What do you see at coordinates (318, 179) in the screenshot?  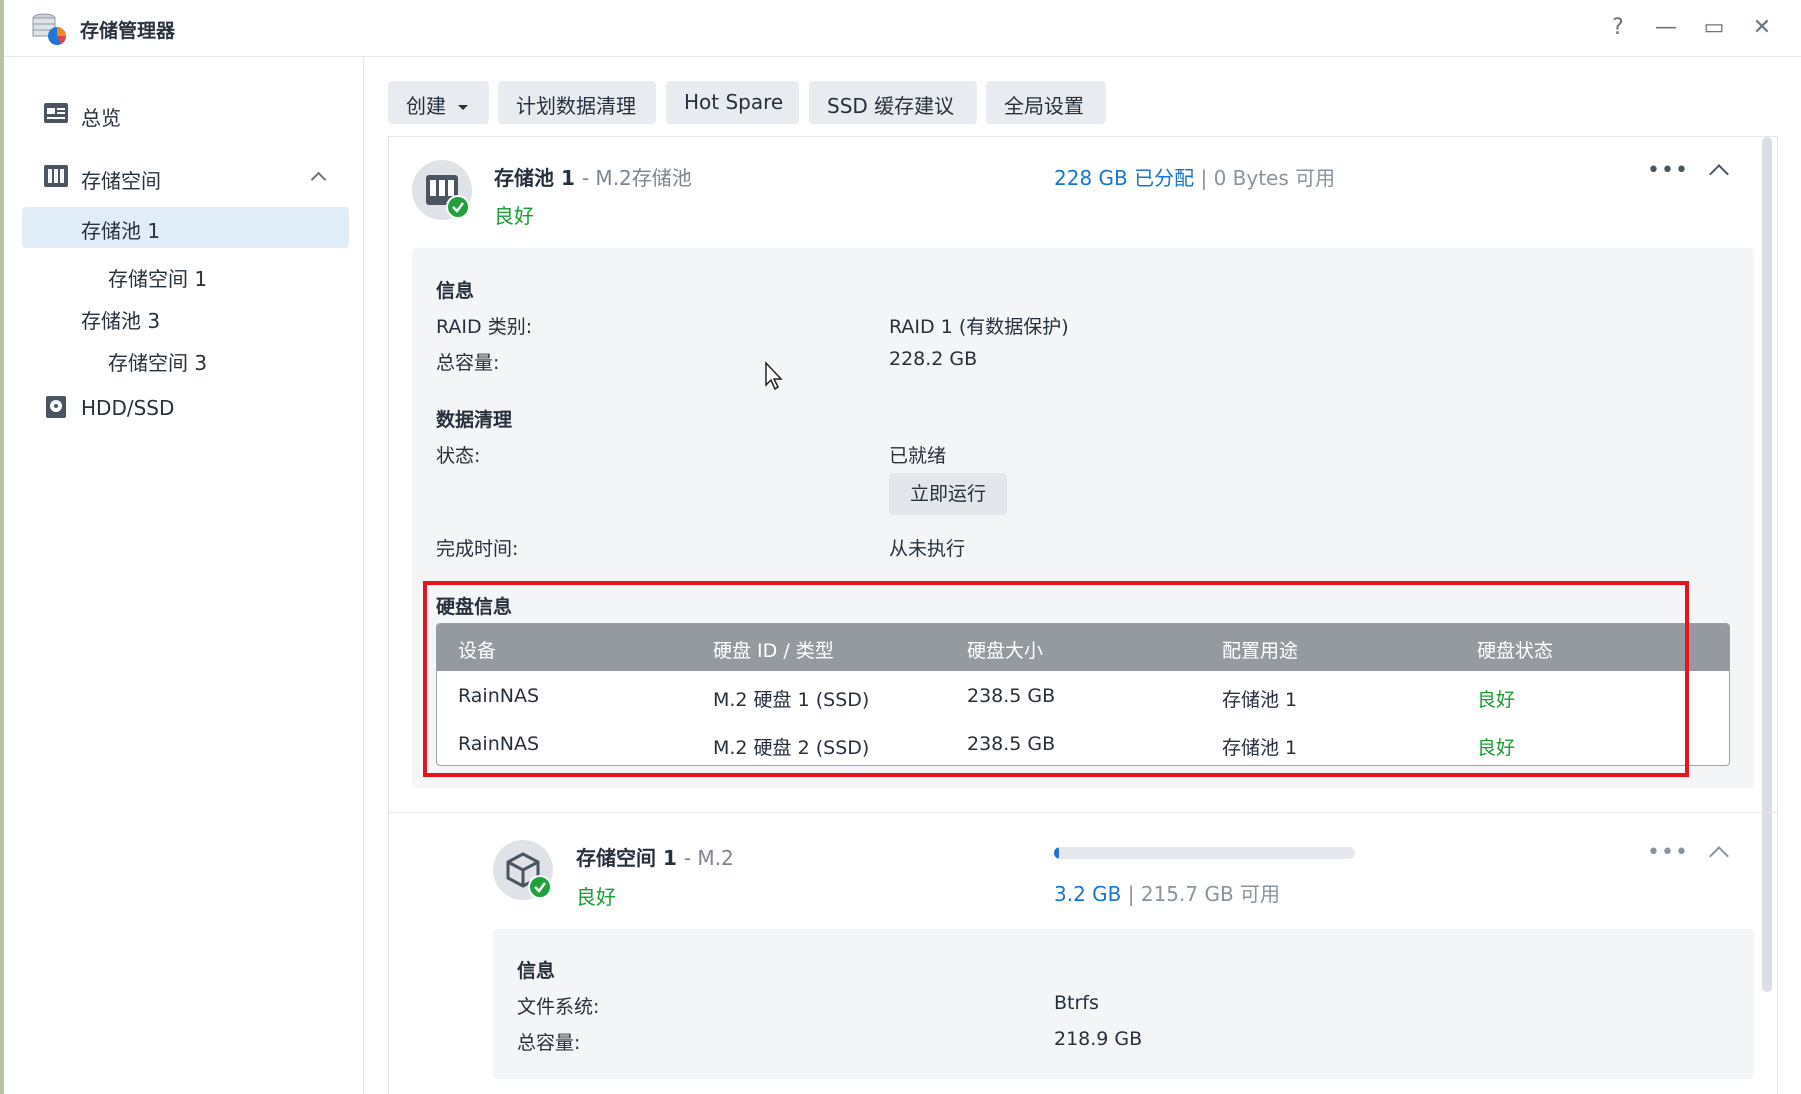 I see `chevron-up-icon` at bounding box center [318, 179].